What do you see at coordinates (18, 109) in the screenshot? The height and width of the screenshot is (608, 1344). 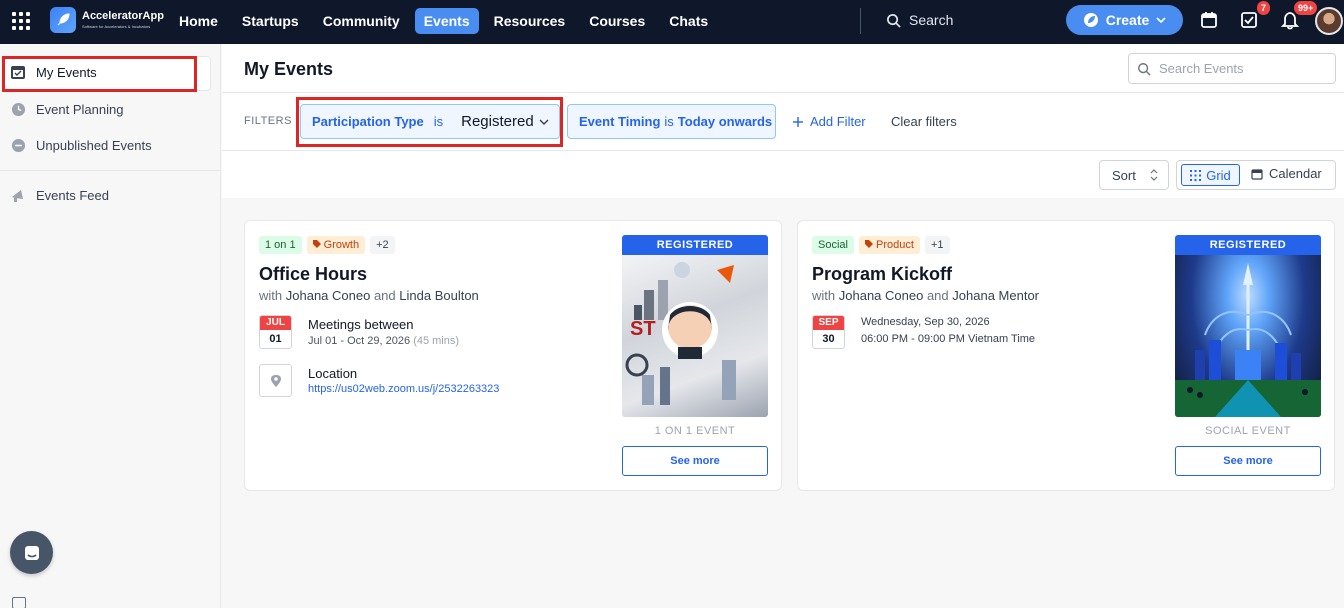 I see `clock-icon` at bounding box center [18, 109].